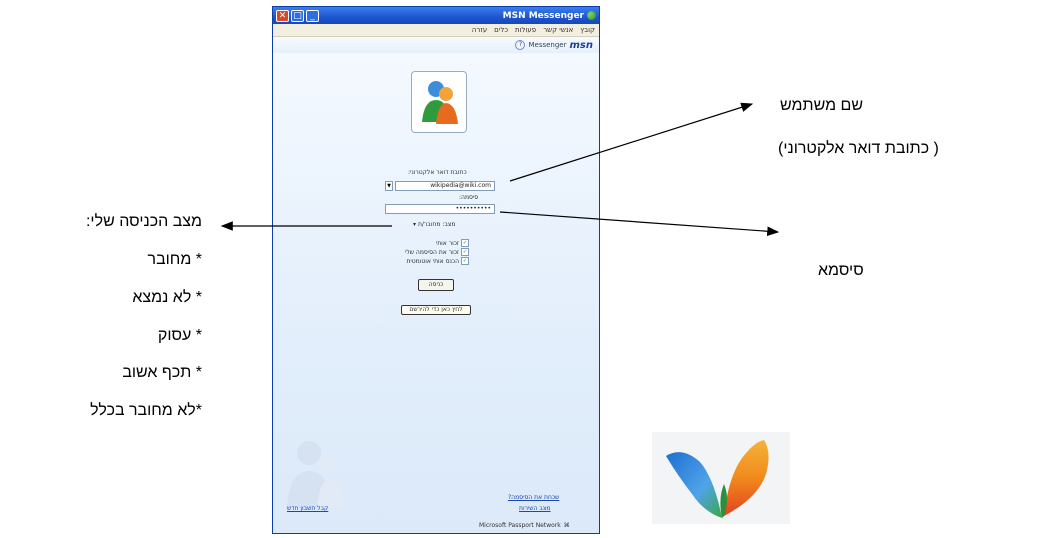 This screenshot has height=538, width=1044. What do you see at coordinates (717, 479) in the screenshot?
I see `butterfly-icon` at bounding box center [717, 479].